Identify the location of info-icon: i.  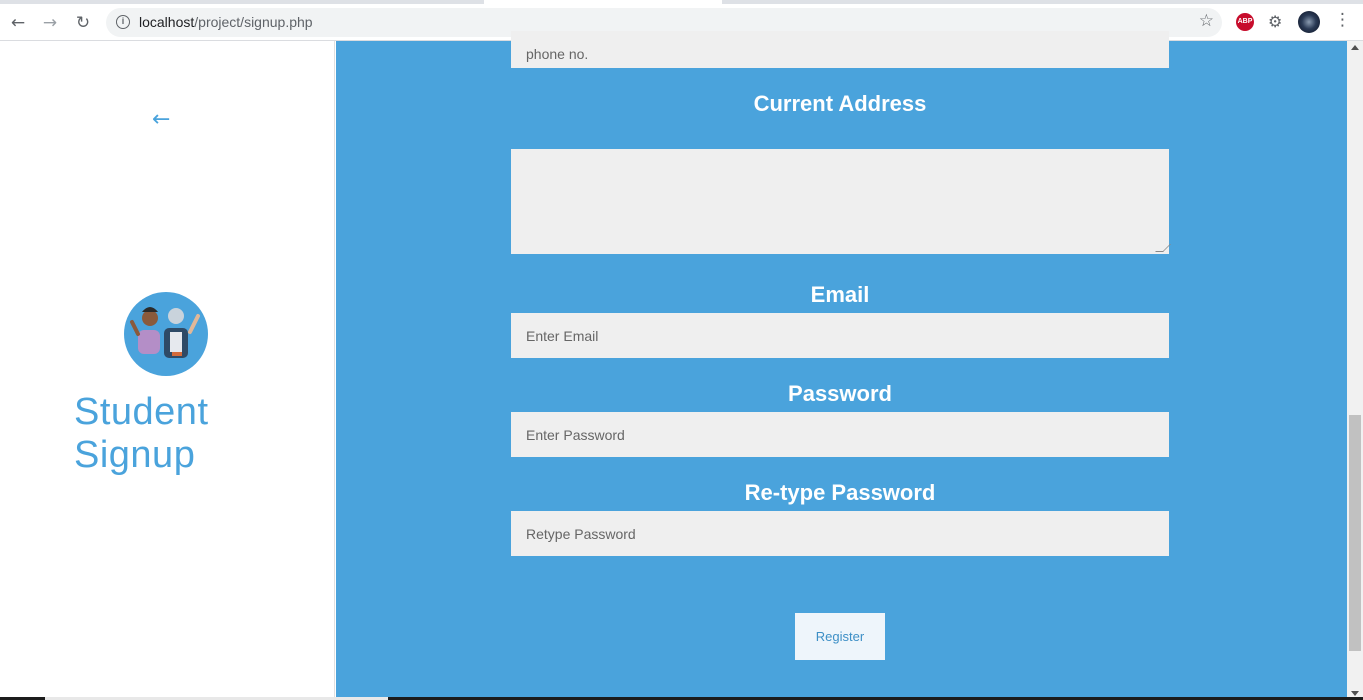
(123, 22).